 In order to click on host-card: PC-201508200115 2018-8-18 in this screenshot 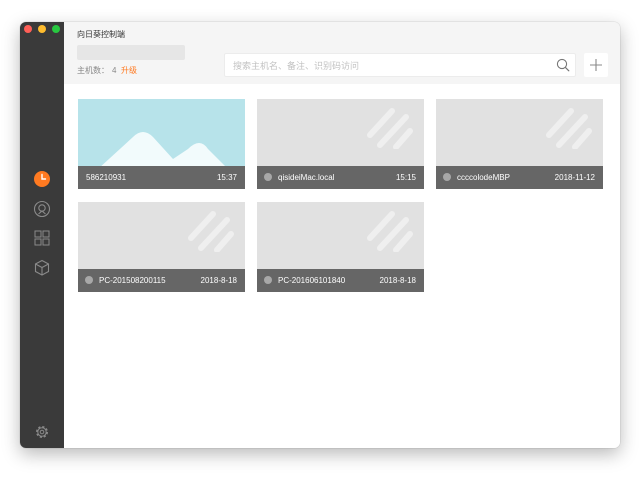, I will do `click(161, 247)`.